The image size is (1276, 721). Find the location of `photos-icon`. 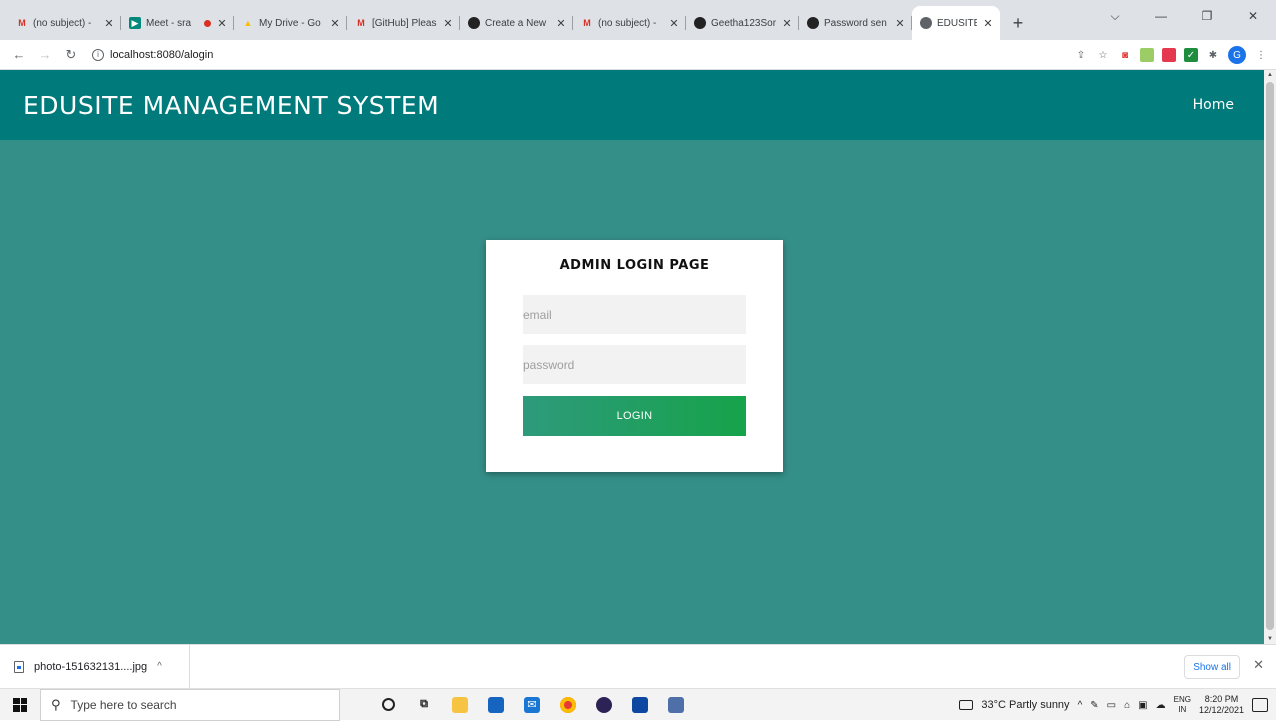

photos-icon is located at coordinates (640, 705).